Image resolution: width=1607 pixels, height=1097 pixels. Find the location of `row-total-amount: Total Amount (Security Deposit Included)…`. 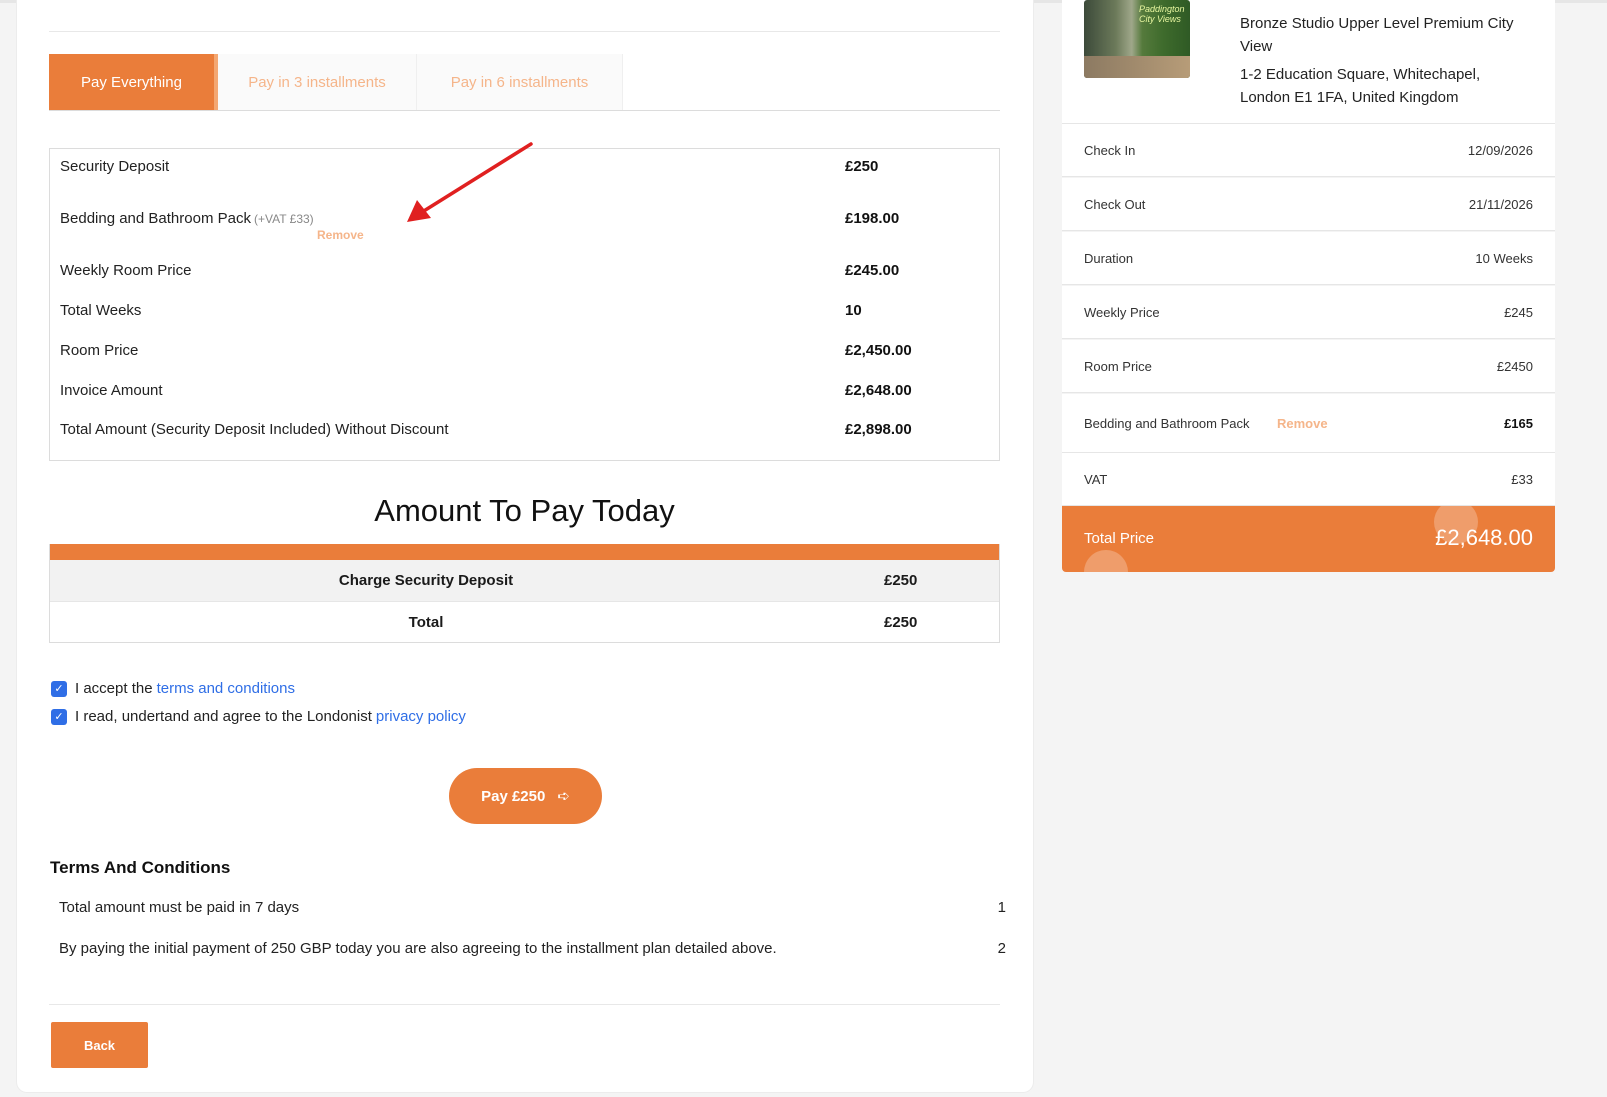

row-total-amount: Total Amount (Security Deposit Included)… is located at coordinates (524, 429).